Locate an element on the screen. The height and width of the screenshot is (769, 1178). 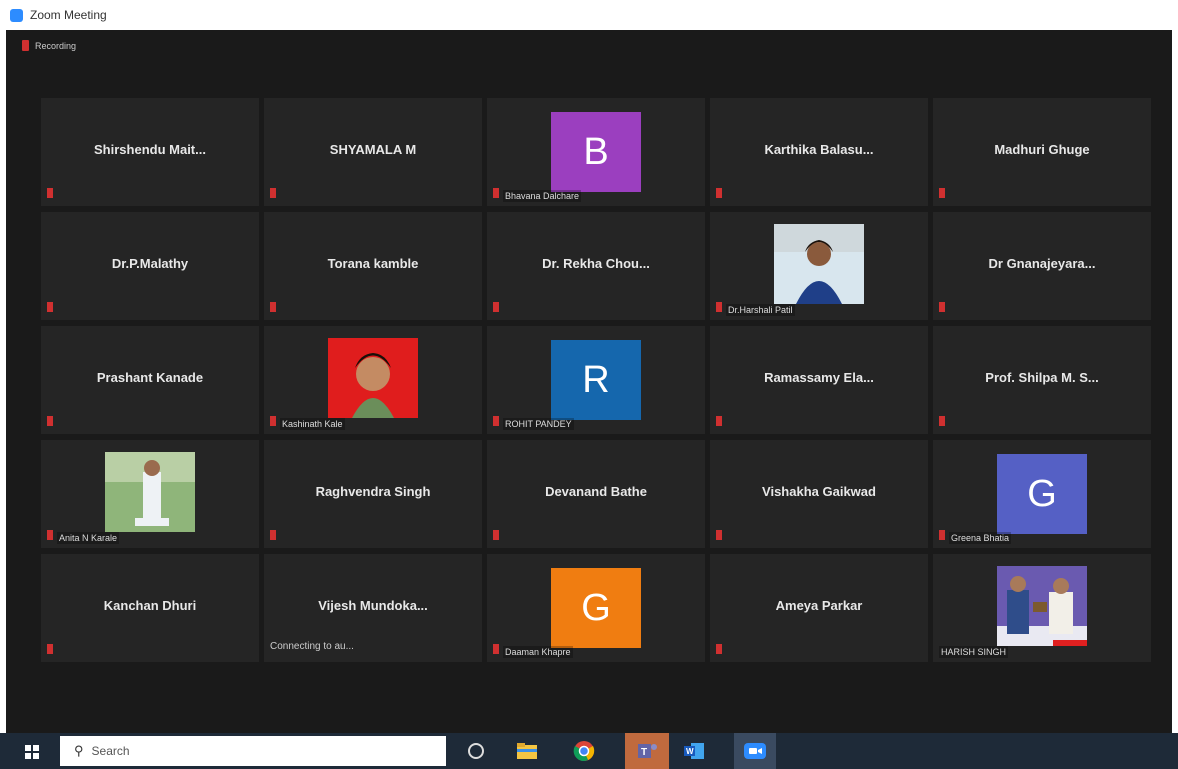
participant-tile-torana-kamble: Torana kamble is located at coordinates (373, 266).